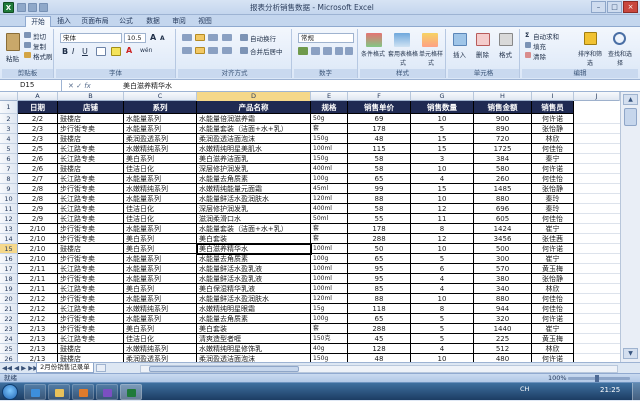  What do you see at coordinates (379, 219) in the screenshot?
I see `table-cell: 55` at bounding box center [379, 219].